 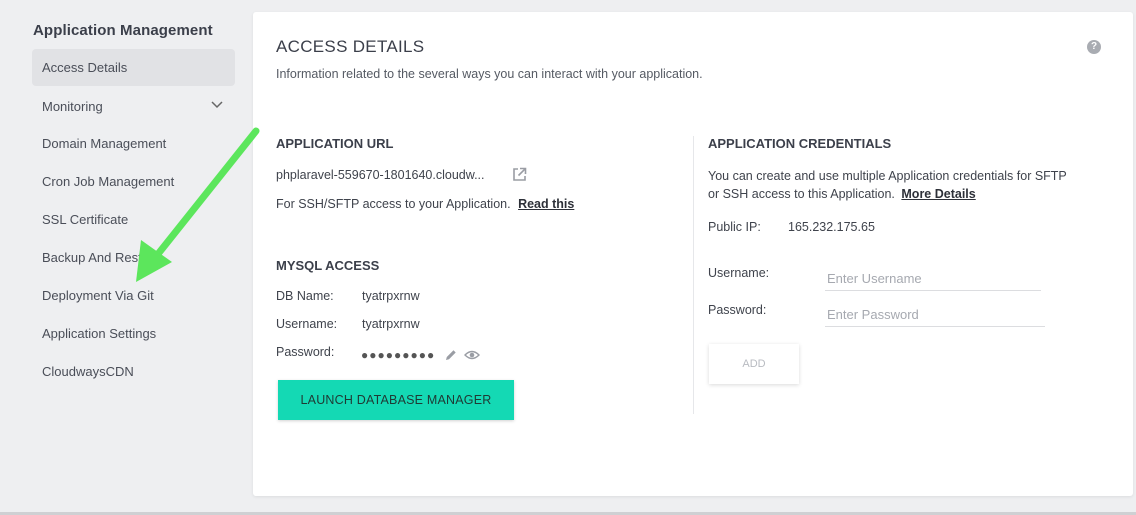 I want to click on db-username-value: tyatrpxrnw, so click(x=391, y=324).